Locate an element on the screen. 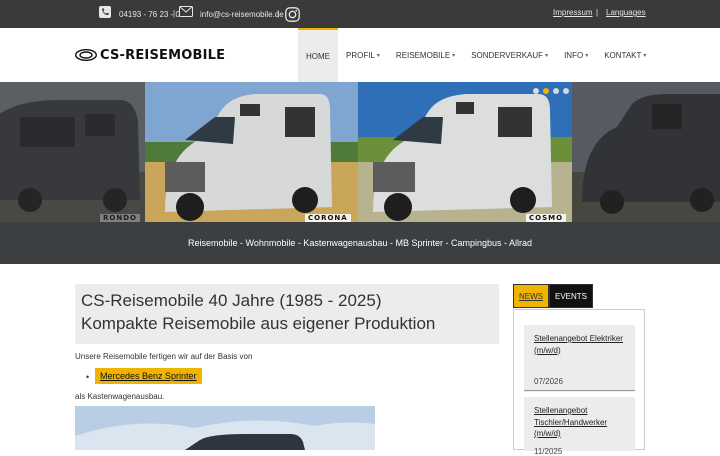 The image size is (720, 456). tab-news: NEWS is located at coordinates (531, 296).